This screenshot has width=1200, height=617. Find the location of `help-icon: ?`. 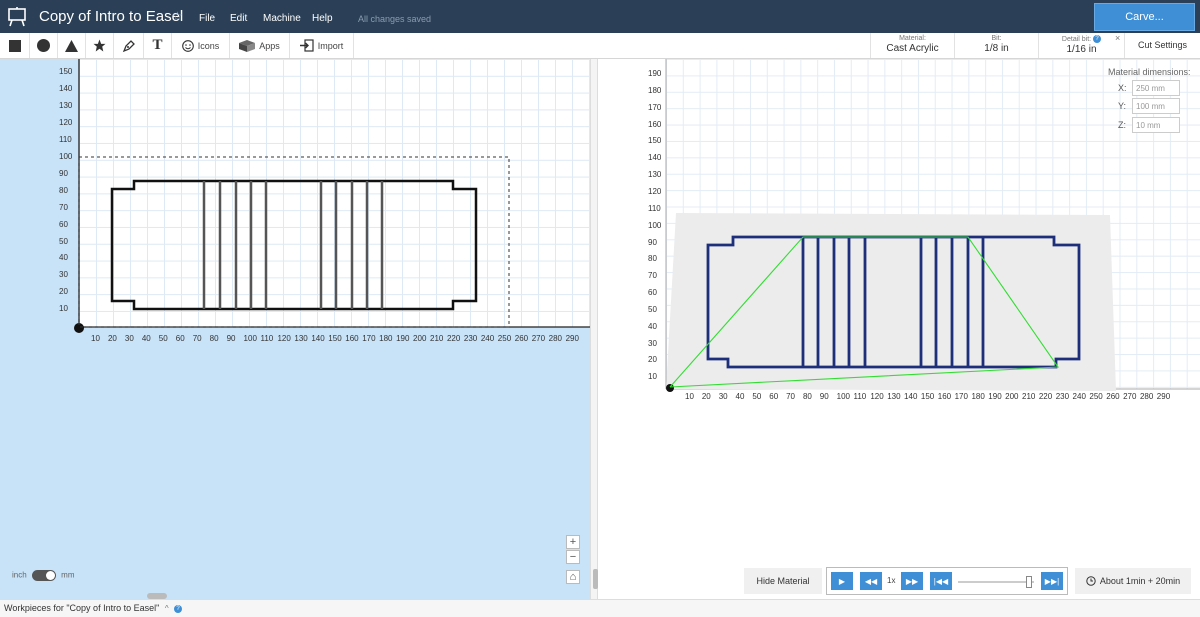

help-icon: ? is located at coordinates (1097, 39).